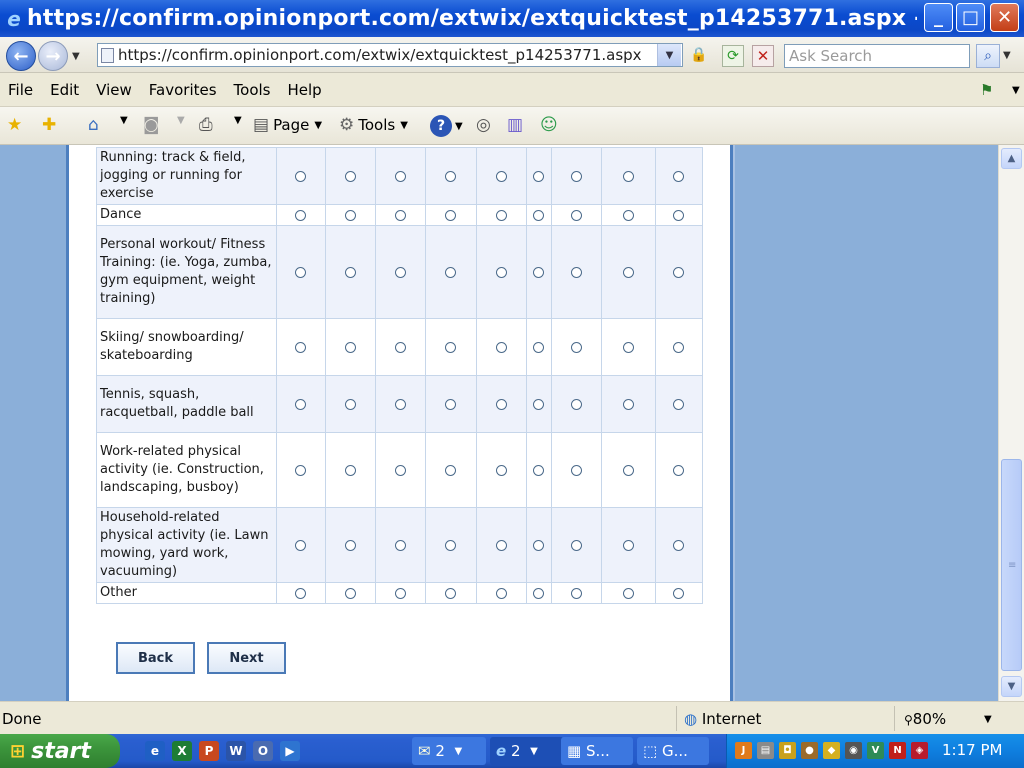 The height and width of the screenshot is (768, 1024). I want to click on next-button: Next, so click(246, 658).